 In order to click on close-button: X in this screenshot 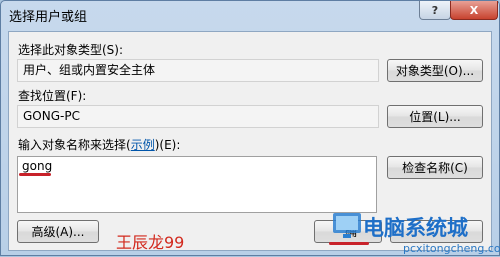, I will do `click(474, 10)`.